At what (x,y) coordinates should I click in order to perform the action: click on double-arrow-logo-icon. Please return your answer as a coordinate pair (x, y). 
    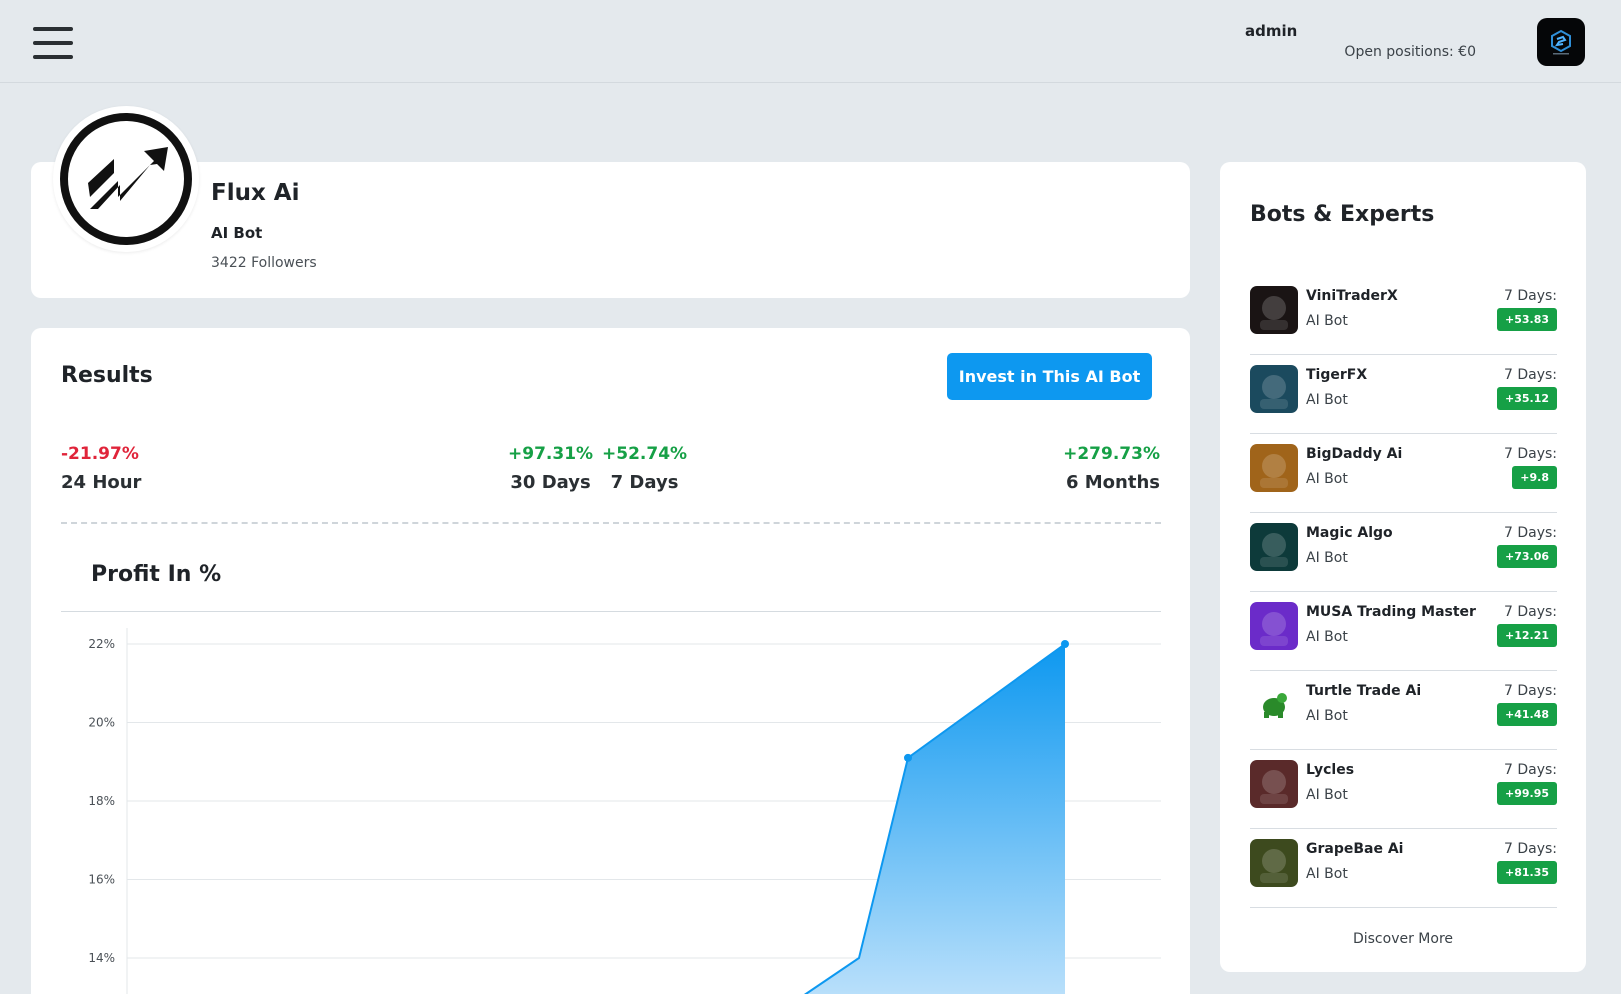
    Looking at the image, I should click on (126, 179).